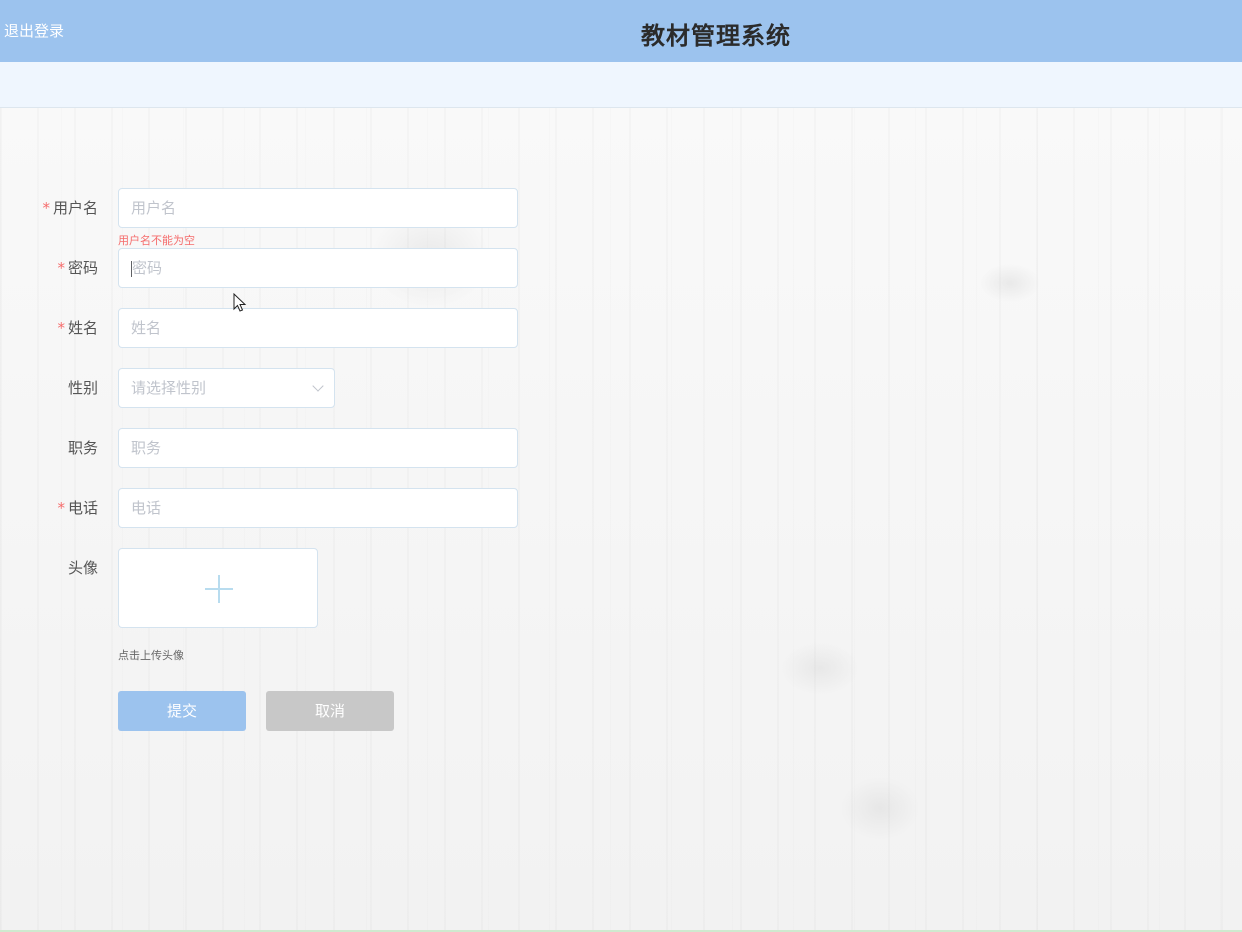 This screenshot has height=932, width=1242. What do you see at coordinates (240, 302) in the screenshot?
I see `mouse-pointer-icon` at bounding box center [240, 302].